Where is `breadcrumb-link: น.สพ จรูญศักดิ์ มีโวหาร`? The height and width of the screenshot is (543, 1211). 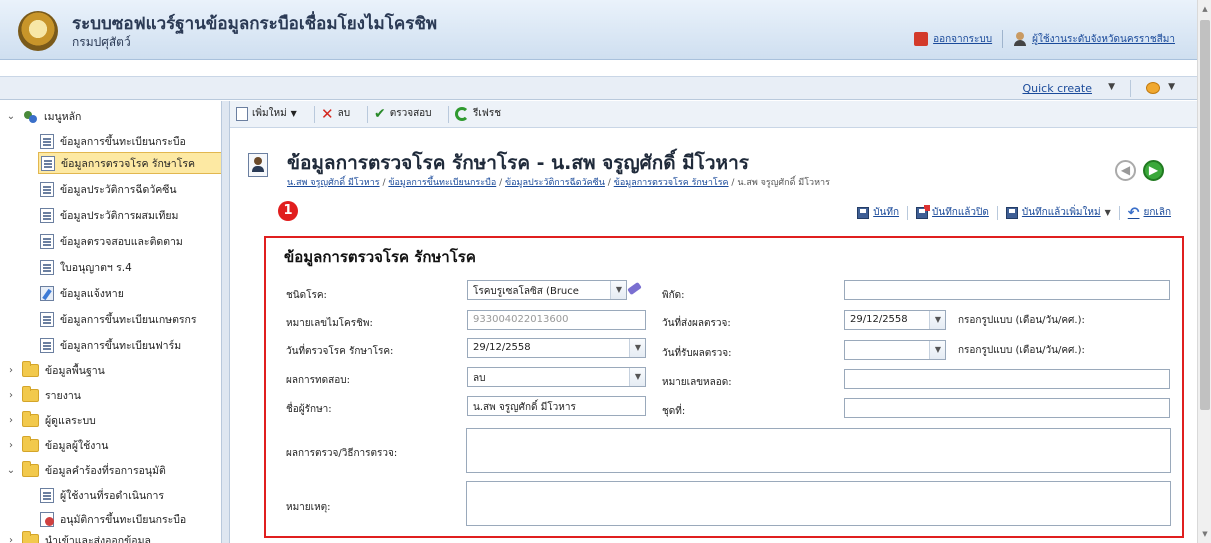
breadcrumb-link: น.สพ จรูญศักดิ์ มีโวหาร is located at coordinates (333, 183).